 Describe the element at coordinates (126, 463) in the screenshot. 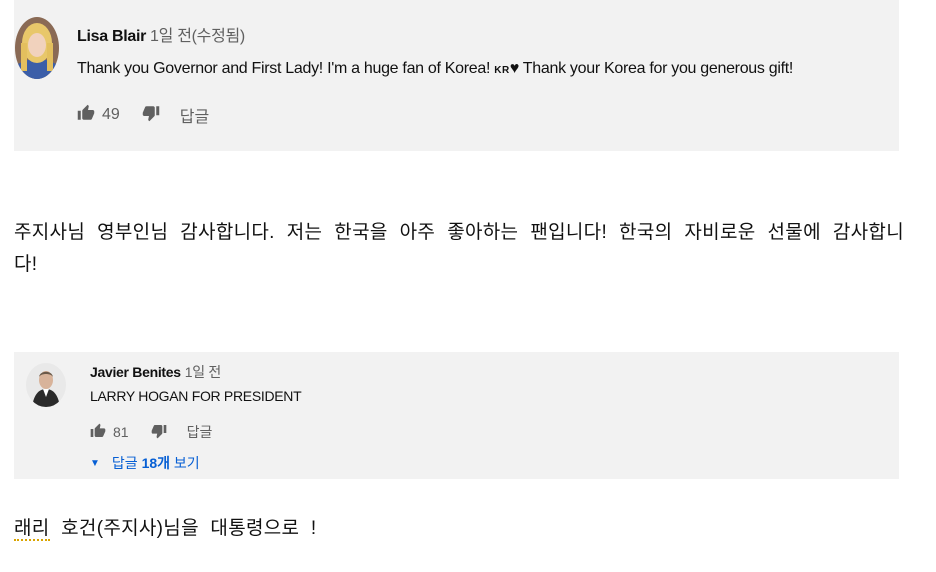

I see `view-replies-prefix: 답글` at that location.